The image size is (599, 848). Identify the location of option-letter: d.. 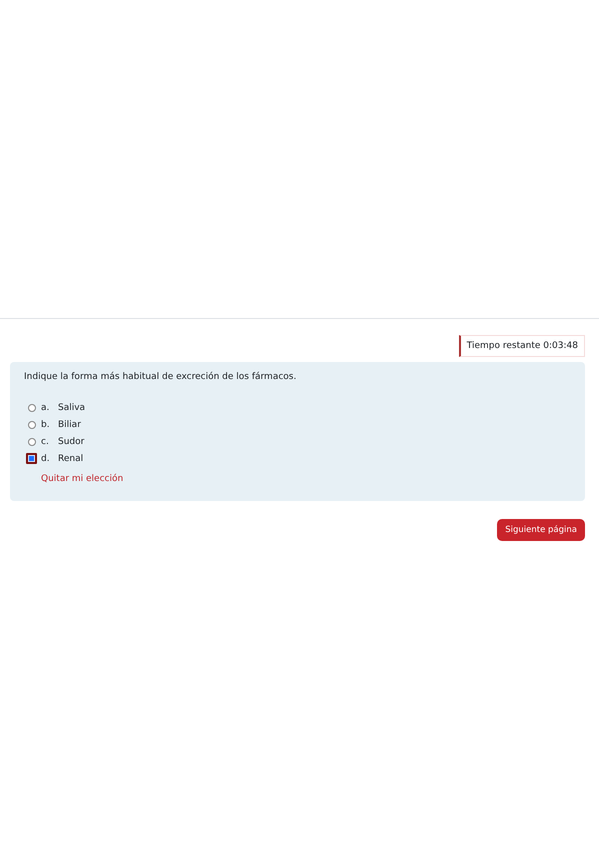
(46, 459).